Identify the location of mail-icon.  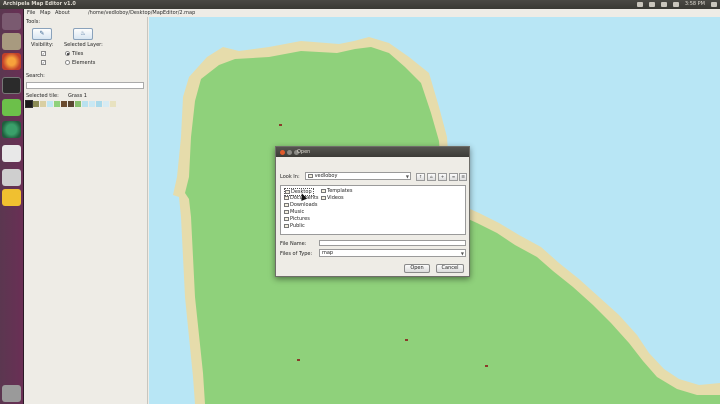
(639, 4).